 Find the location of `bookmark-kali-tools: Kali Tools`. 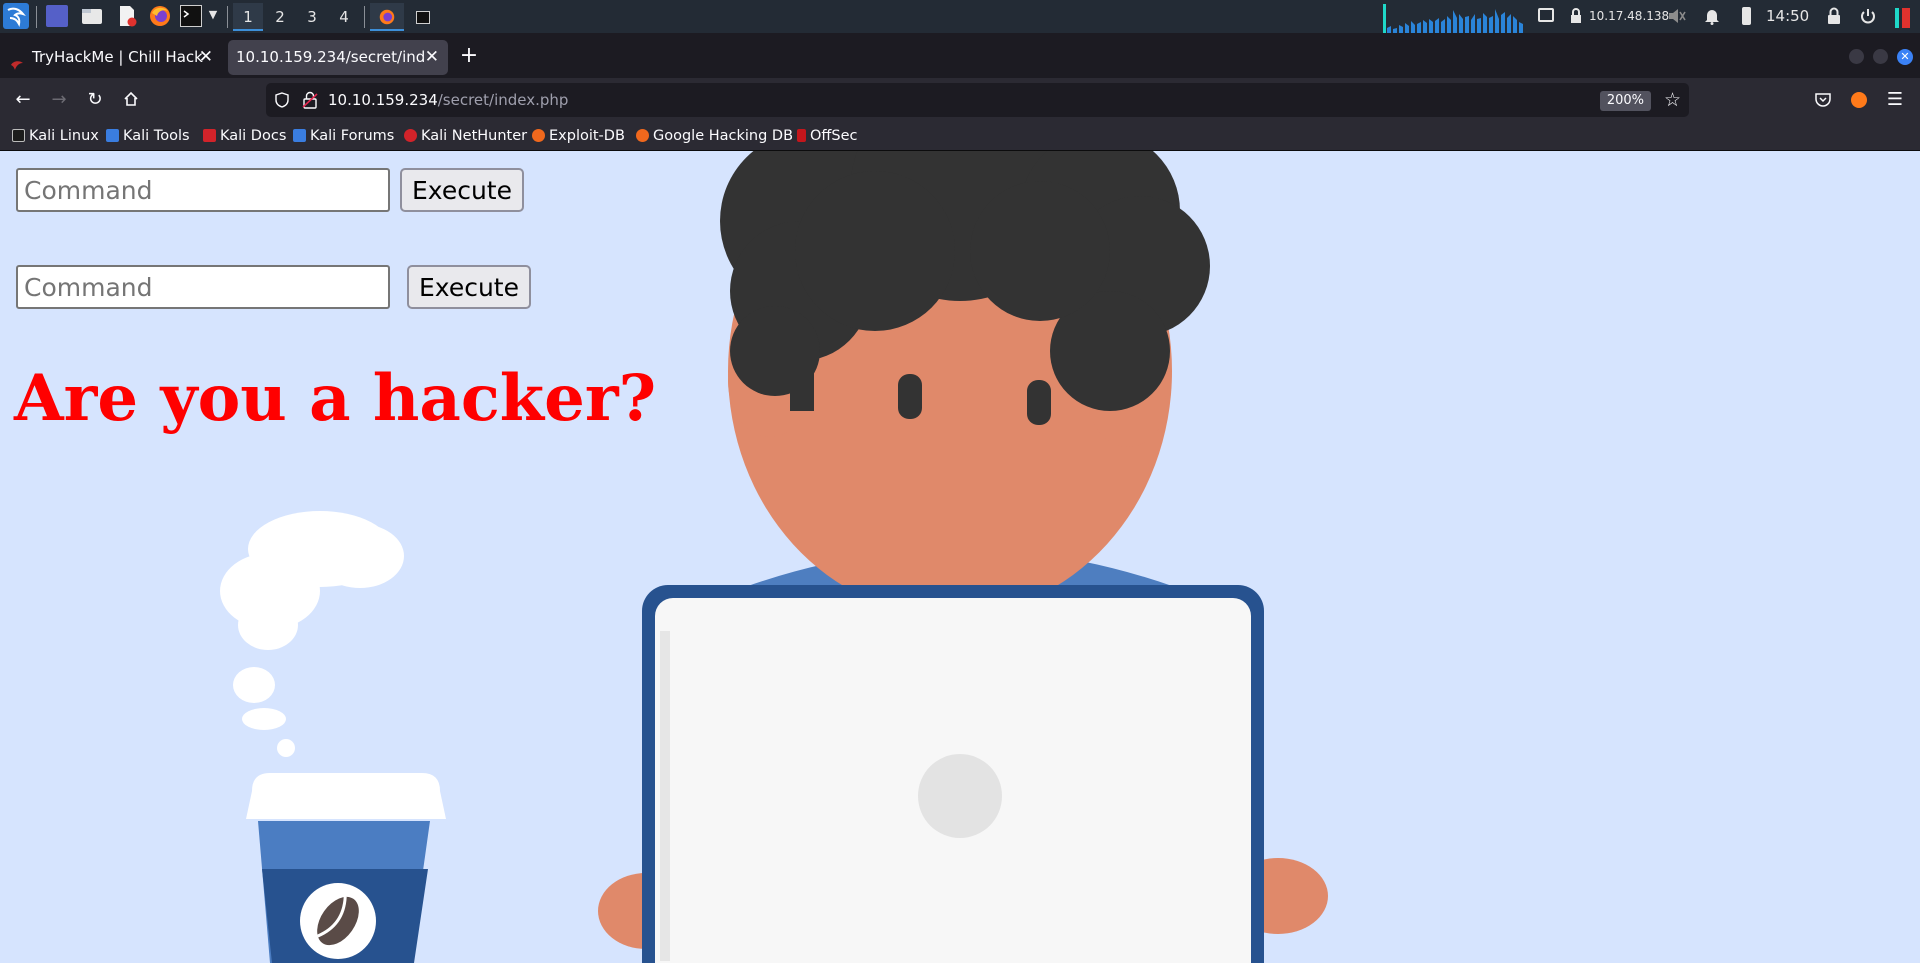

bookmark-kali-tools: Kali Tools is located at coordinates (148, 136).